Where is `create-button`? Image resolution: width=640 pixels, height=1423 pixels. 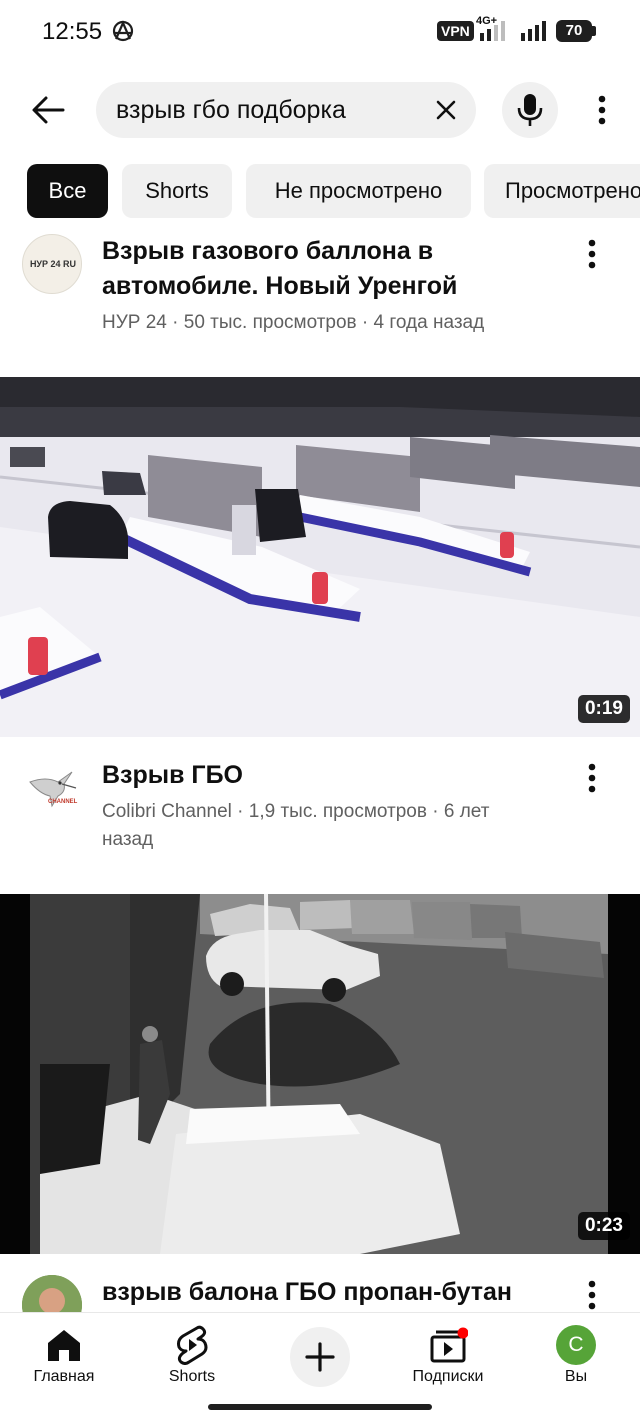
create-button is located at coordinates (320, 1357).